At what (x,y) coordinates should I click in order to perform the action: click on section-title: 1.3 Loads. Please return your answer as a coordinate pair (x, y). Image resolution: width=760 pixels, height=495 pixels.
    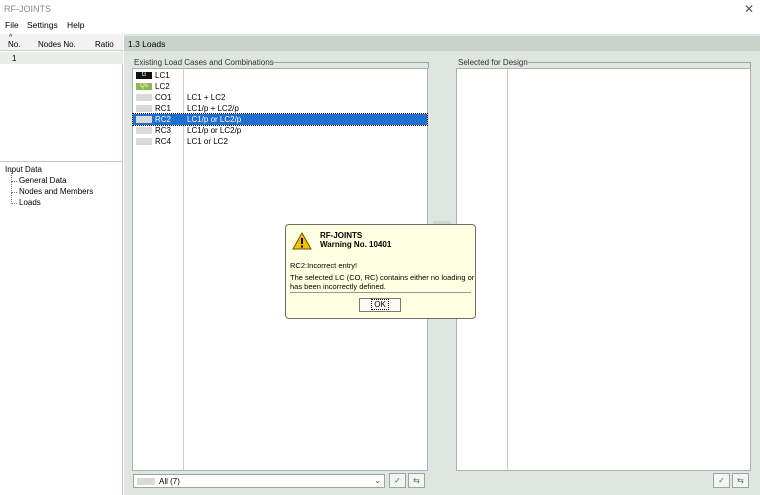
    Looking at the image, I should click on (147, 44).